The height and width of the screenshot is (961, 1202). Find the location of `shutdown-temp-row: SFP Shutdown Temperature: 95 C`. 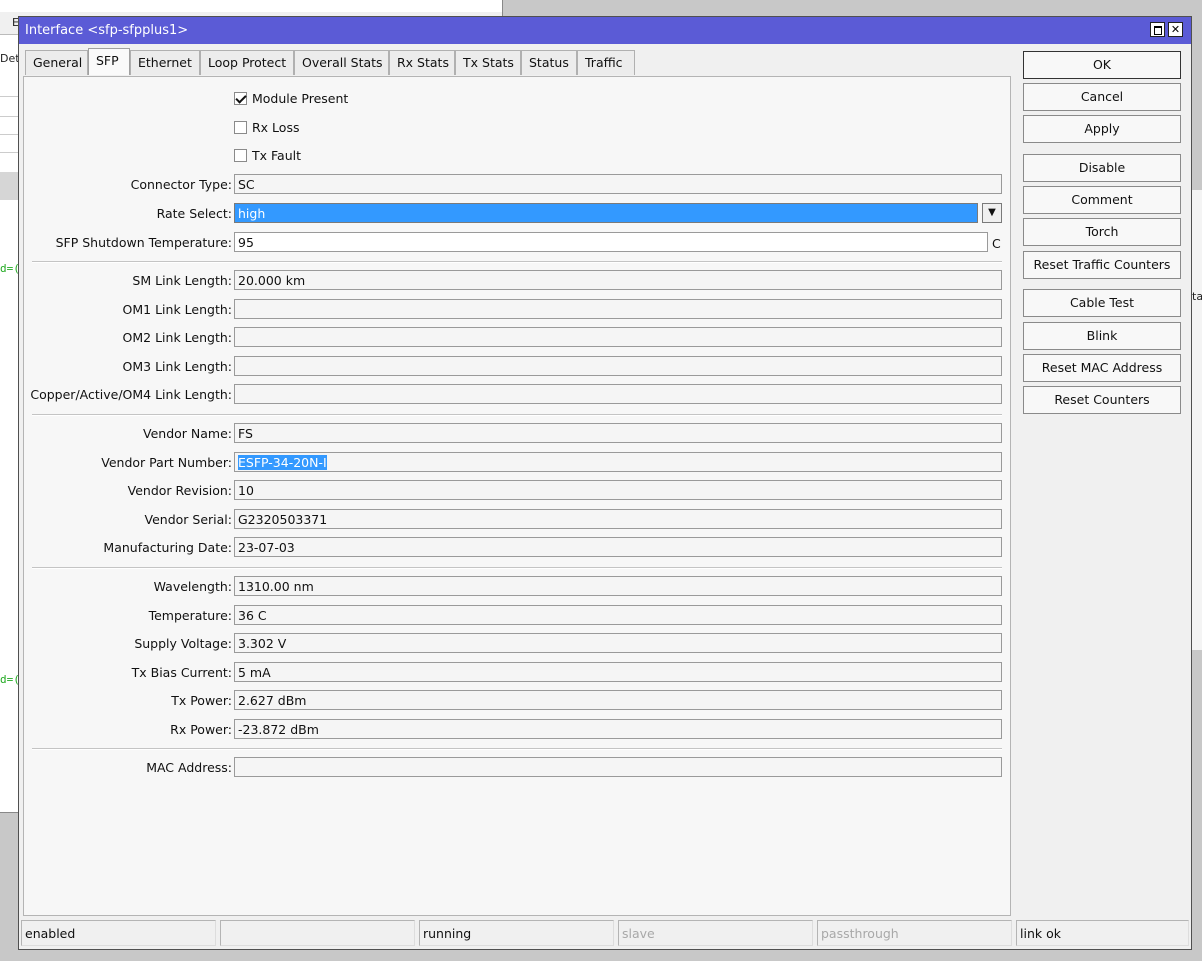

shutdown-temp-row: SFP Shutdown Temperature: 95 C is located at coordinates (517, 243).